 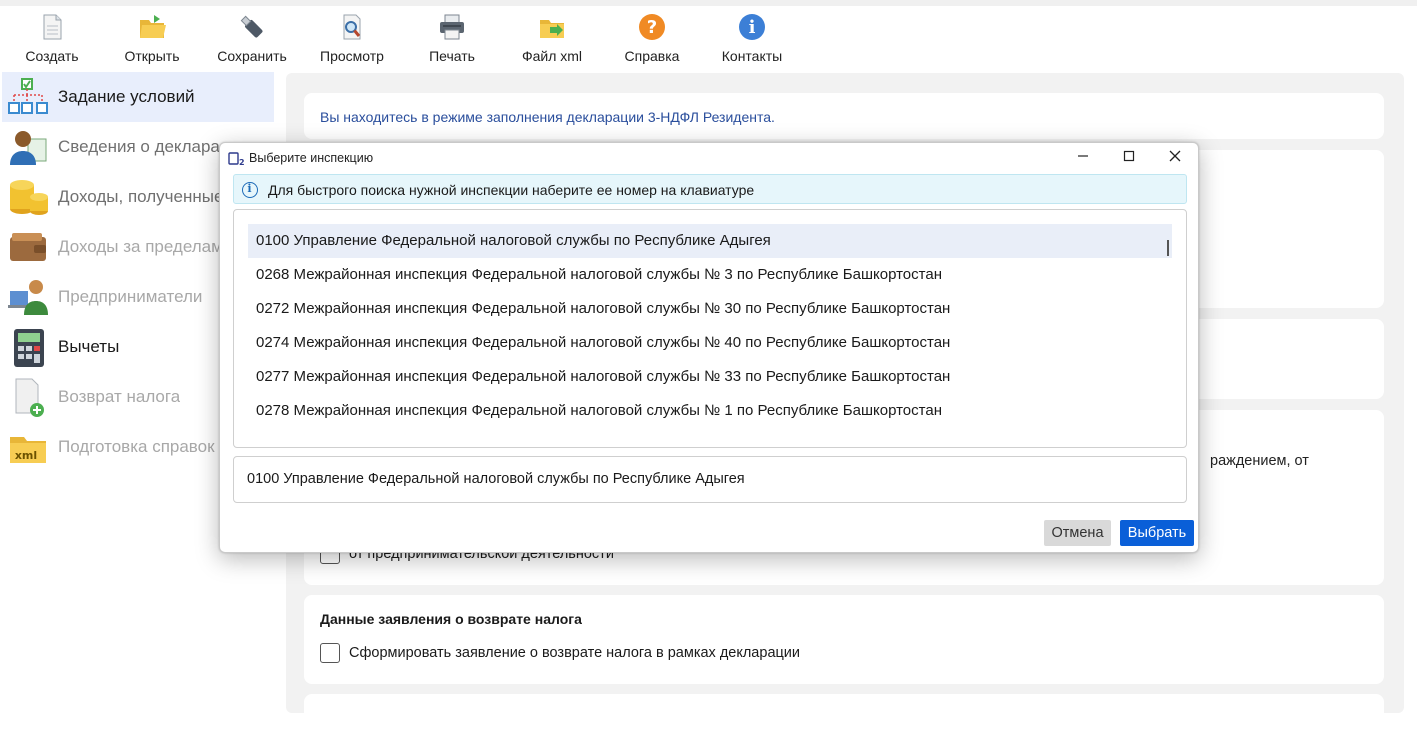 What do you see at coordinates (89, 346) in the screenshot?
I see `sidebar-item-label: Вычеты` at bounding box center [89, 346].